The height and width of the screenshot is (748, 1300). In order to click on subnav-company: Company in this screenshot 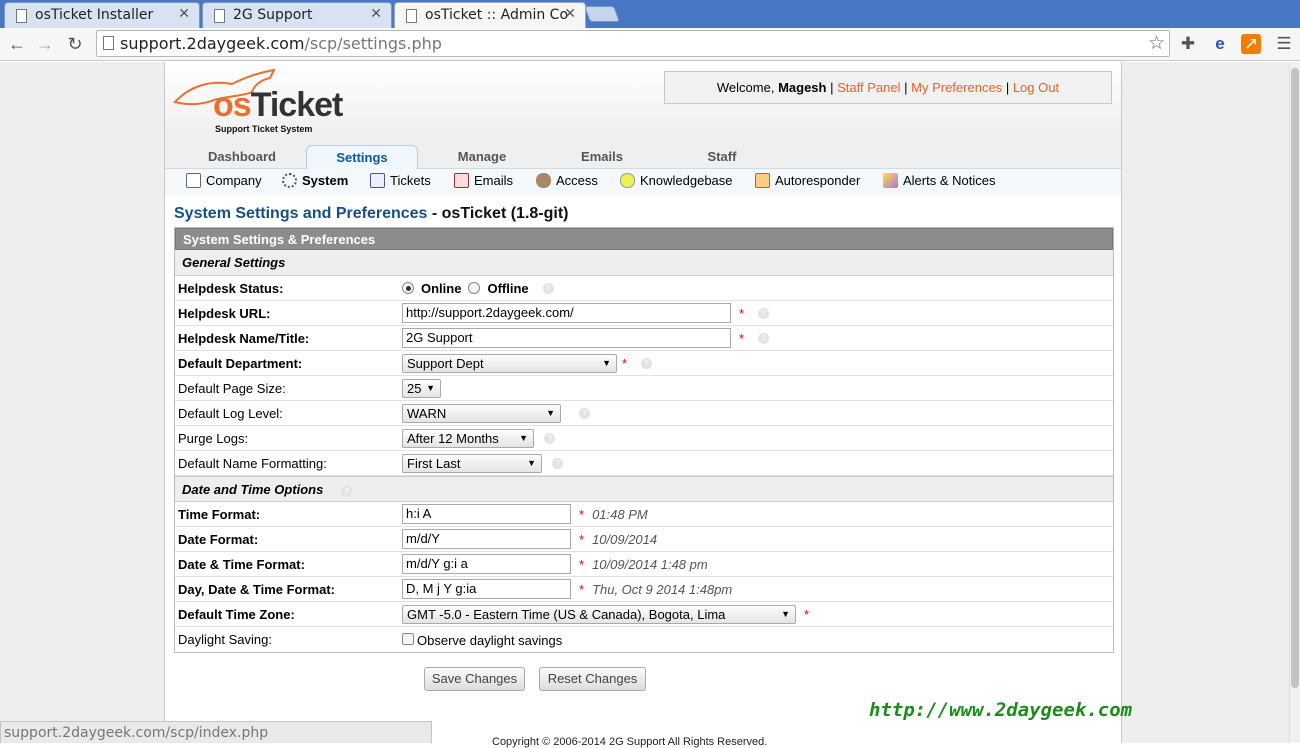, I will do `click(224, 180)`.